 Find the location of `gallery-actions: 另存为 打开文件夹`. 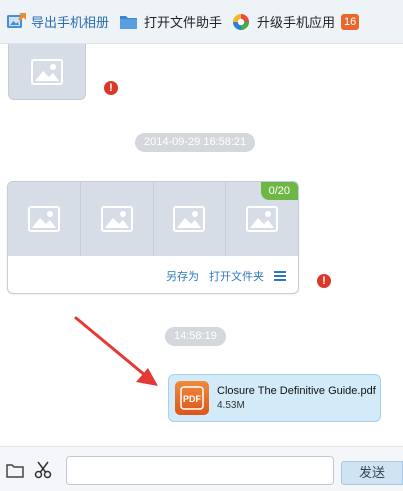

gallery-actions: 另存为 打开文件夹 is located at coordinates (153, 274).